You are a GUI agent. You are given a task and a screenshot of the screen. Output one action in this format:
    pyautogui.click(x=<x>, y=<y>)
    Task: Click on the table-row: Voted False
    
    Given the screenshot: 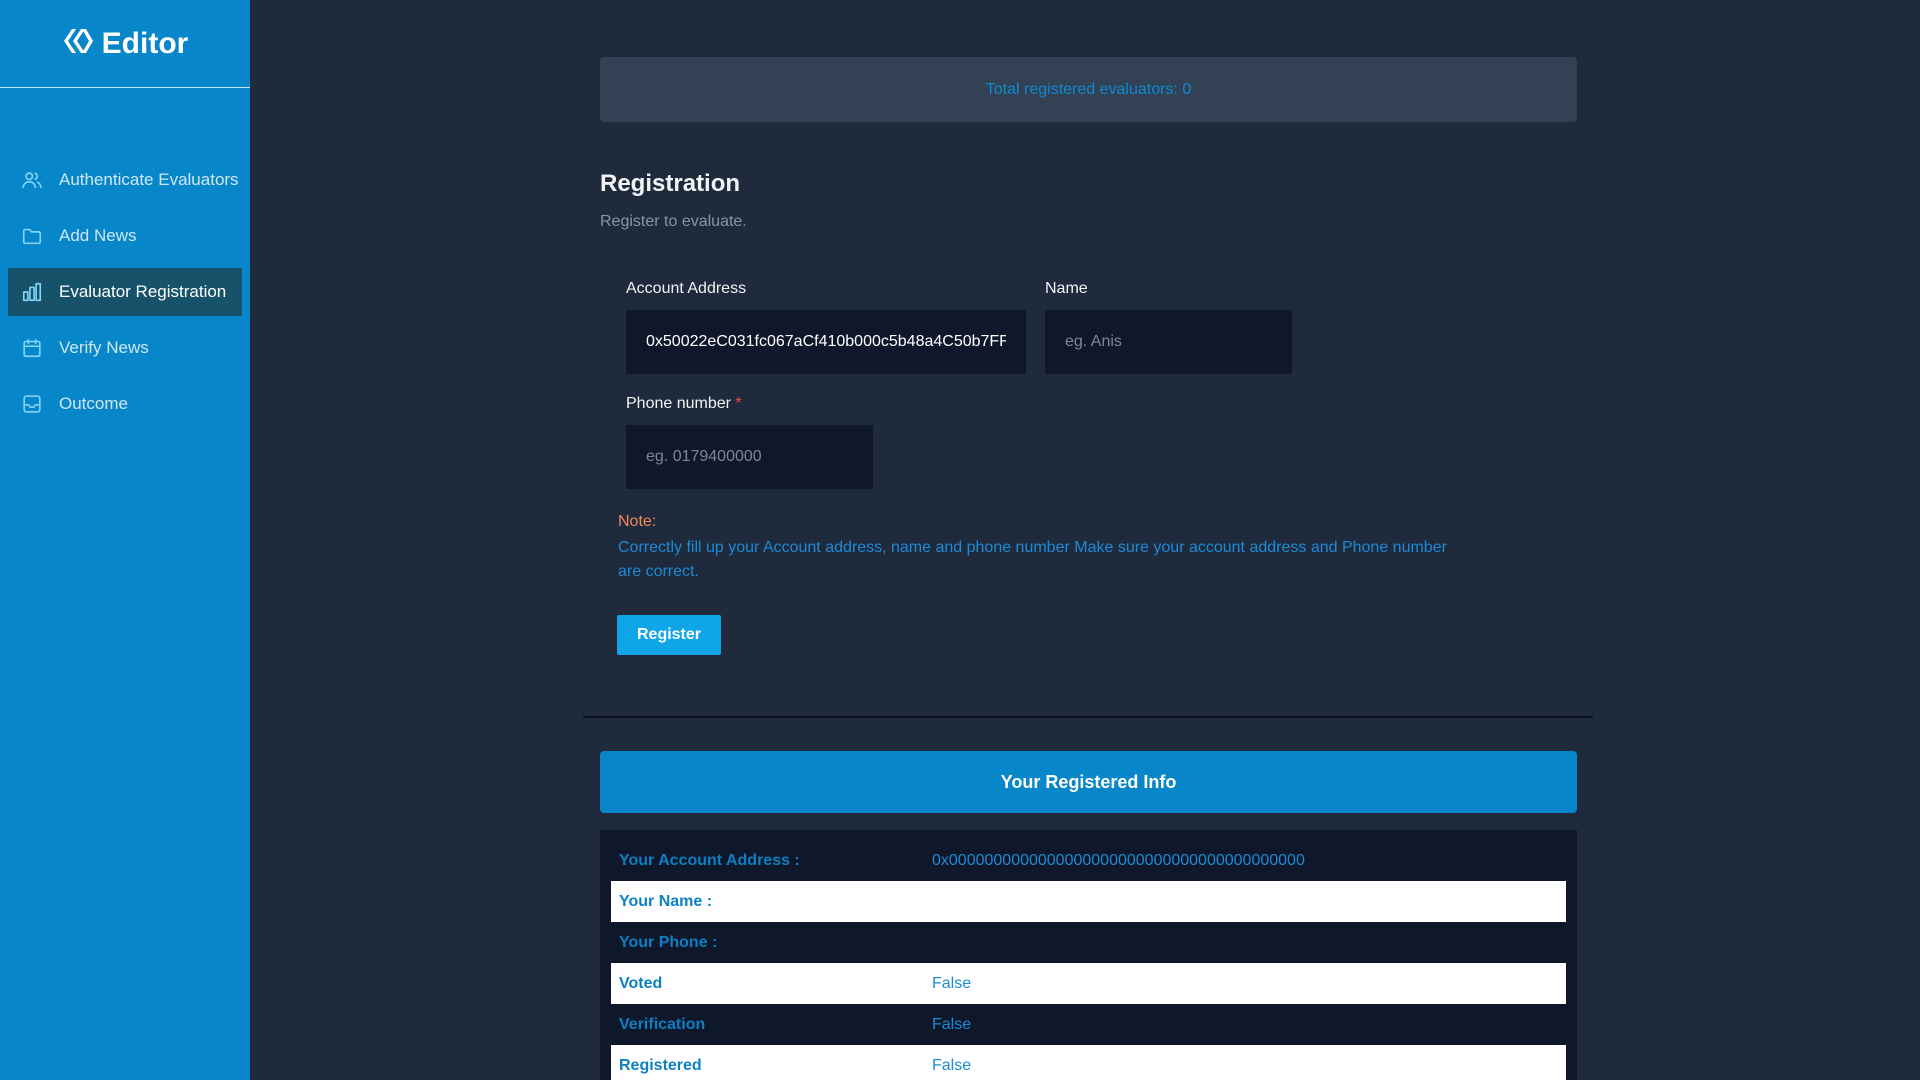 What is the action you would take?
    pyautogui.click(x=1088, y=983)
    